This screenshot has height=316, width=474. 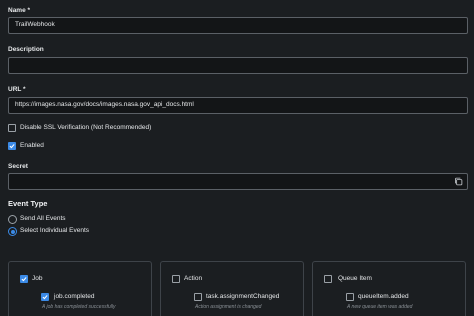 What do you see at coordinates (12, 219) in the screenshot?
I see `send-all-events-radio` at bounding box center [12, 219].